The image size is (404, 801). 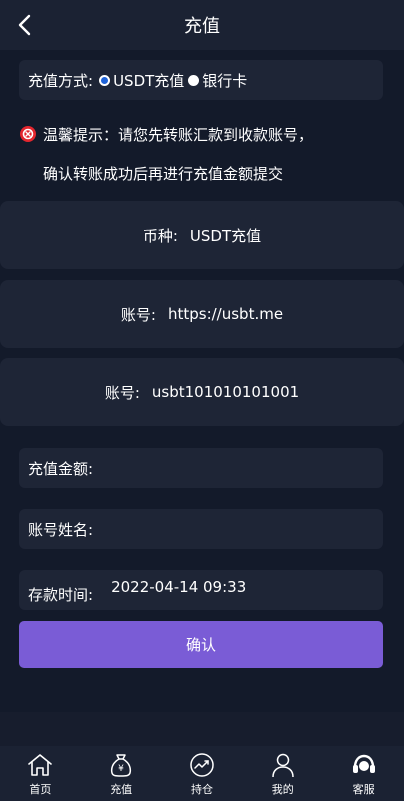 I want to click on tip-line-1: 温馨提示：请您先转账汇款到收款账号，, so click(x=178, y=134).